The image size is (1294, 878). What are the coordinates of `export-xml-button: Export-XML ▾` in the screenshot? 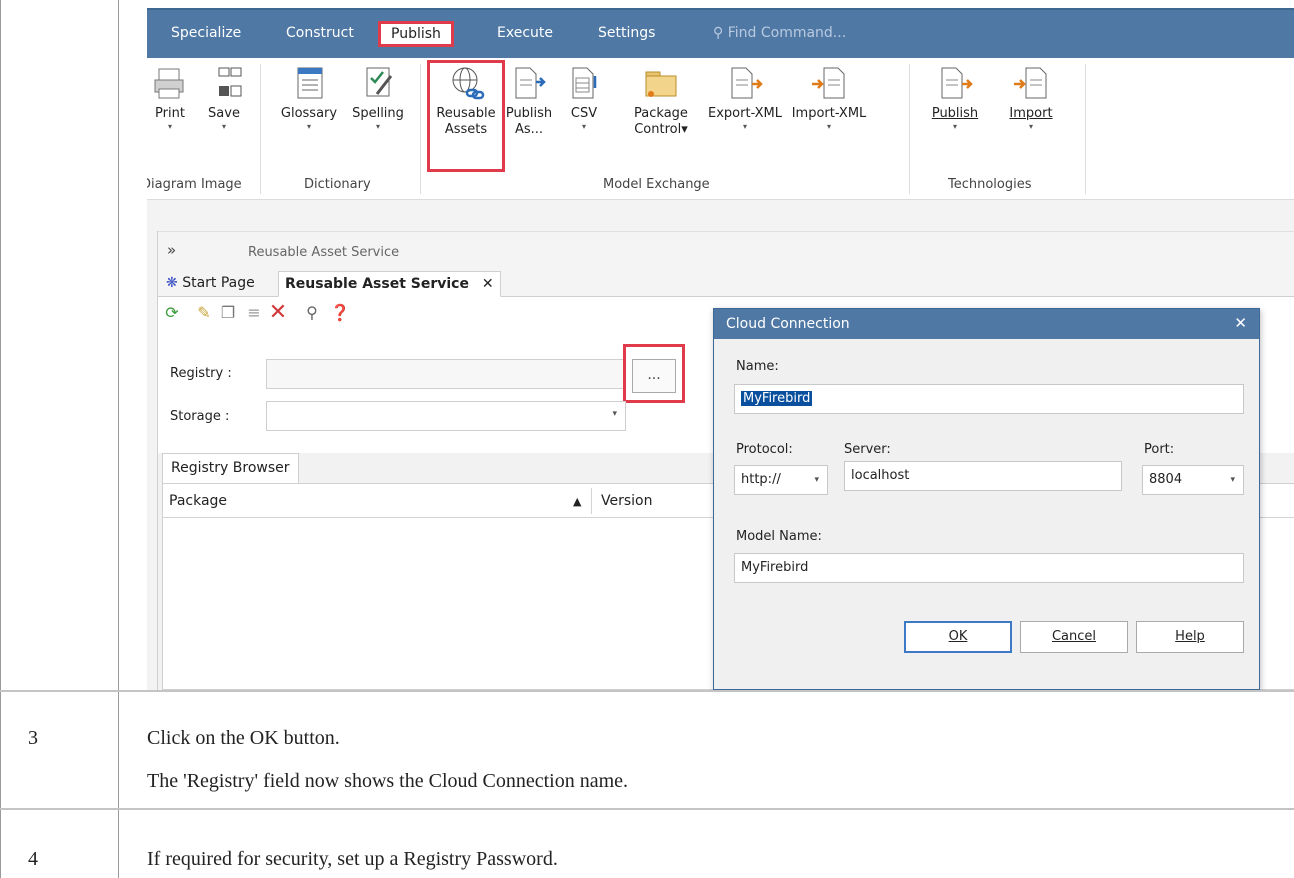 It's located at (745, 98).